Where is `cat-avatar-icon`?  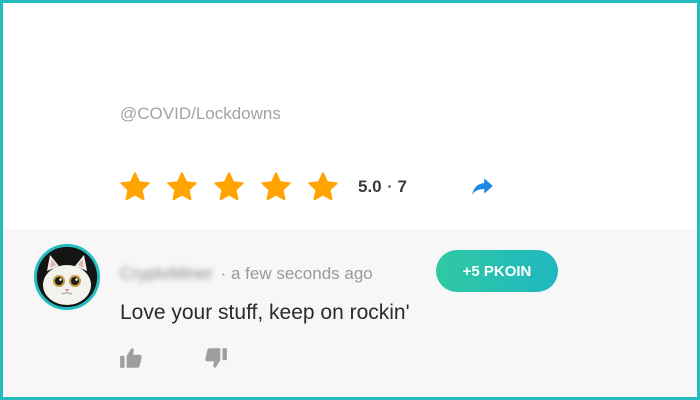 cat-avatar-icon is located at coordinates (67, 277).